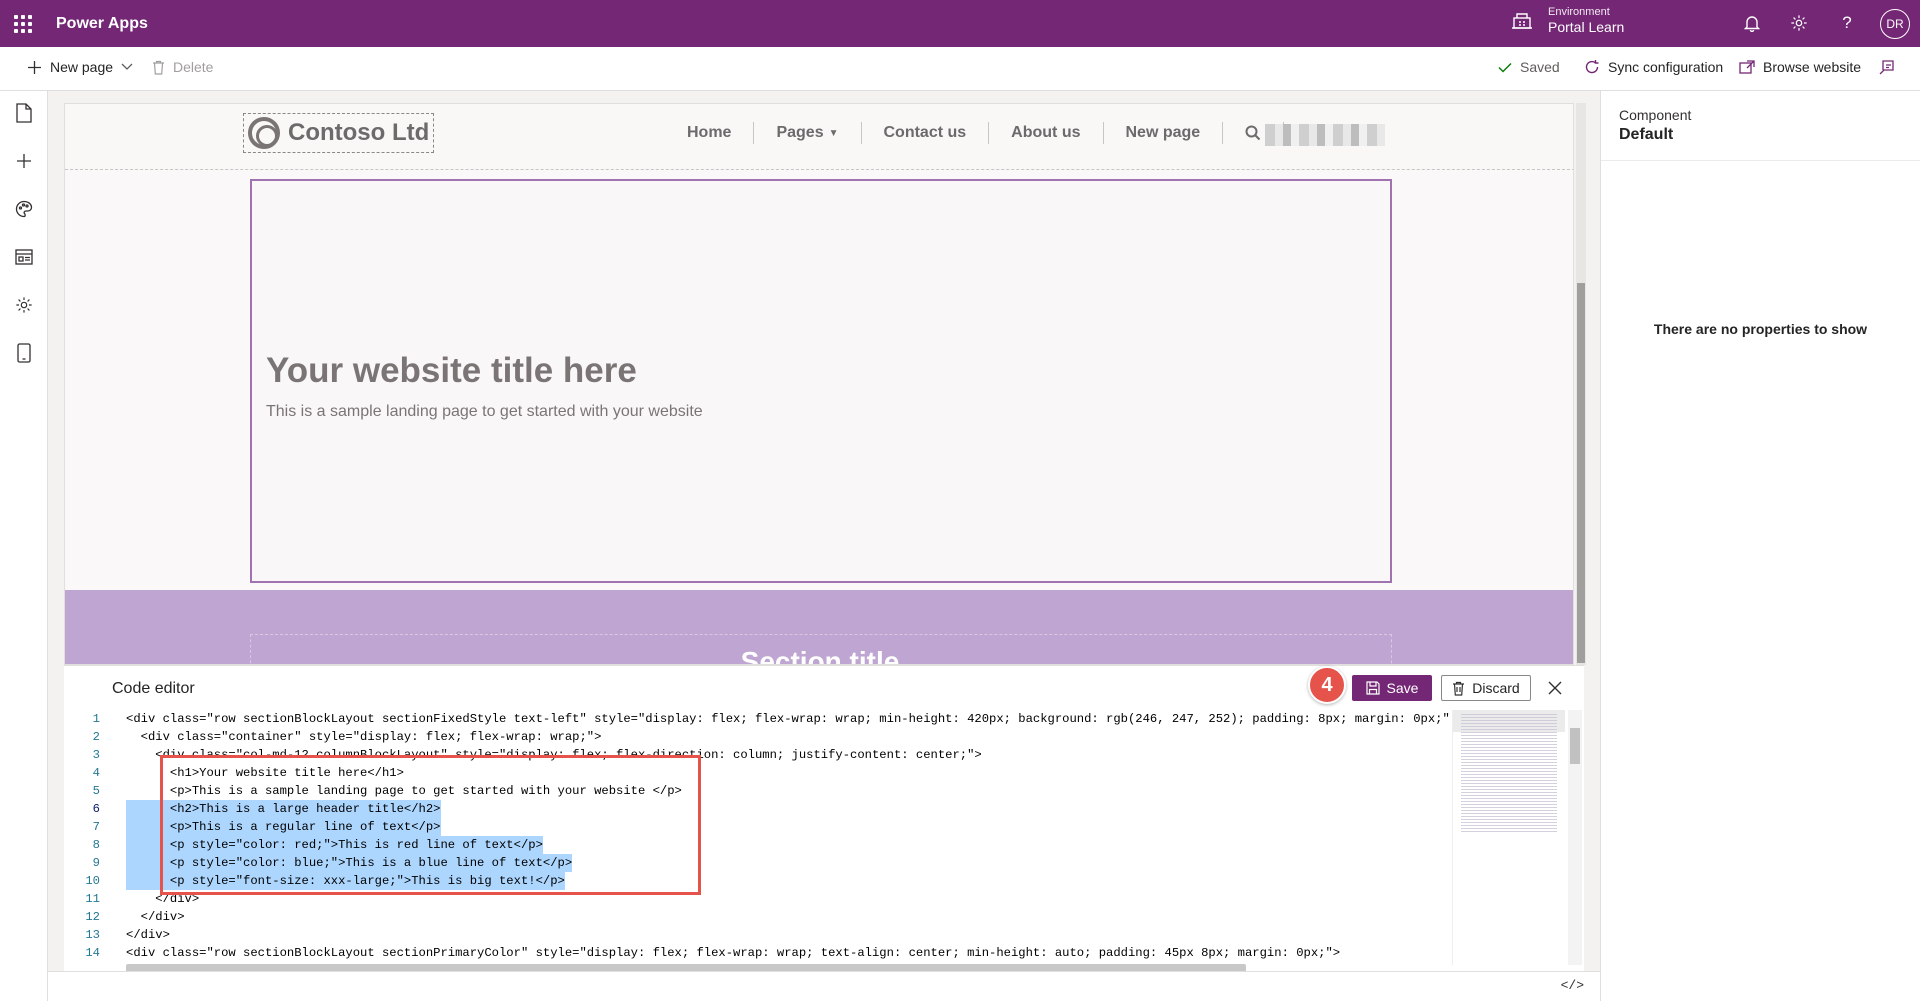 This screenshot has width=1920, height=1001. What do you see at coordinates (1666, 67) in the screenshot?
I see `sync-label: Sync configuration` at bounding box center [1666, 67].